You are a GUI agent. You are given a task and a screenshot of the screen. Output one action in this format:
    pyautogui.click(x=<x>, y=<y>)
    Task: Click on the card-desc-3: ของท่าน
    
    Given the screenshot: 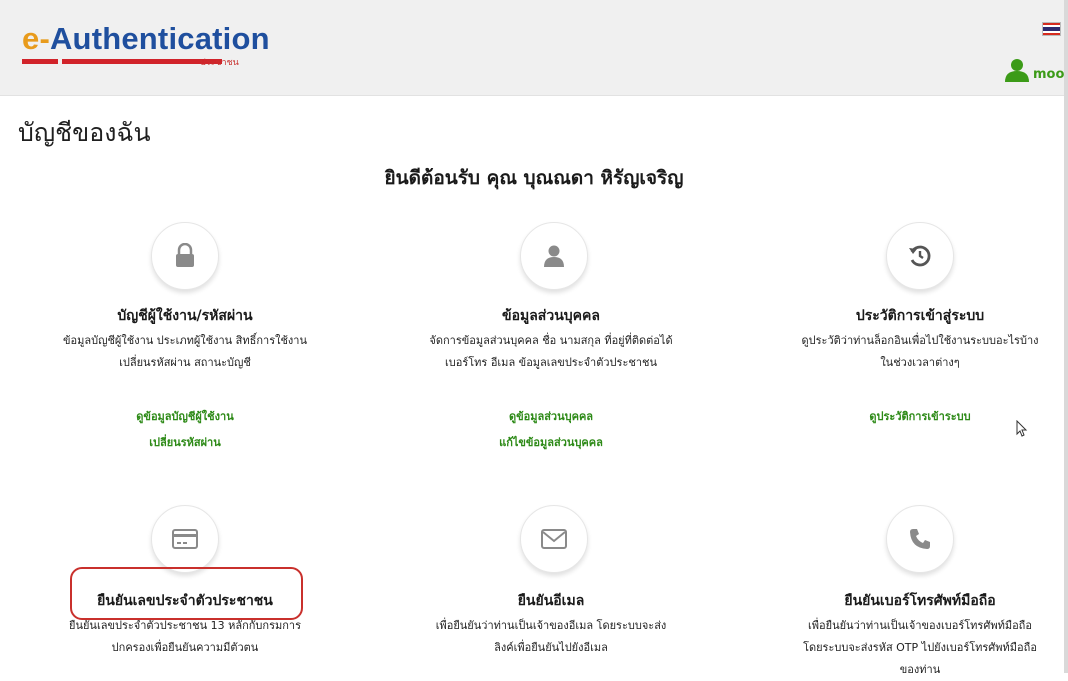 What is the action you would take?
    pyautogui.click(x=920, y=669)
    